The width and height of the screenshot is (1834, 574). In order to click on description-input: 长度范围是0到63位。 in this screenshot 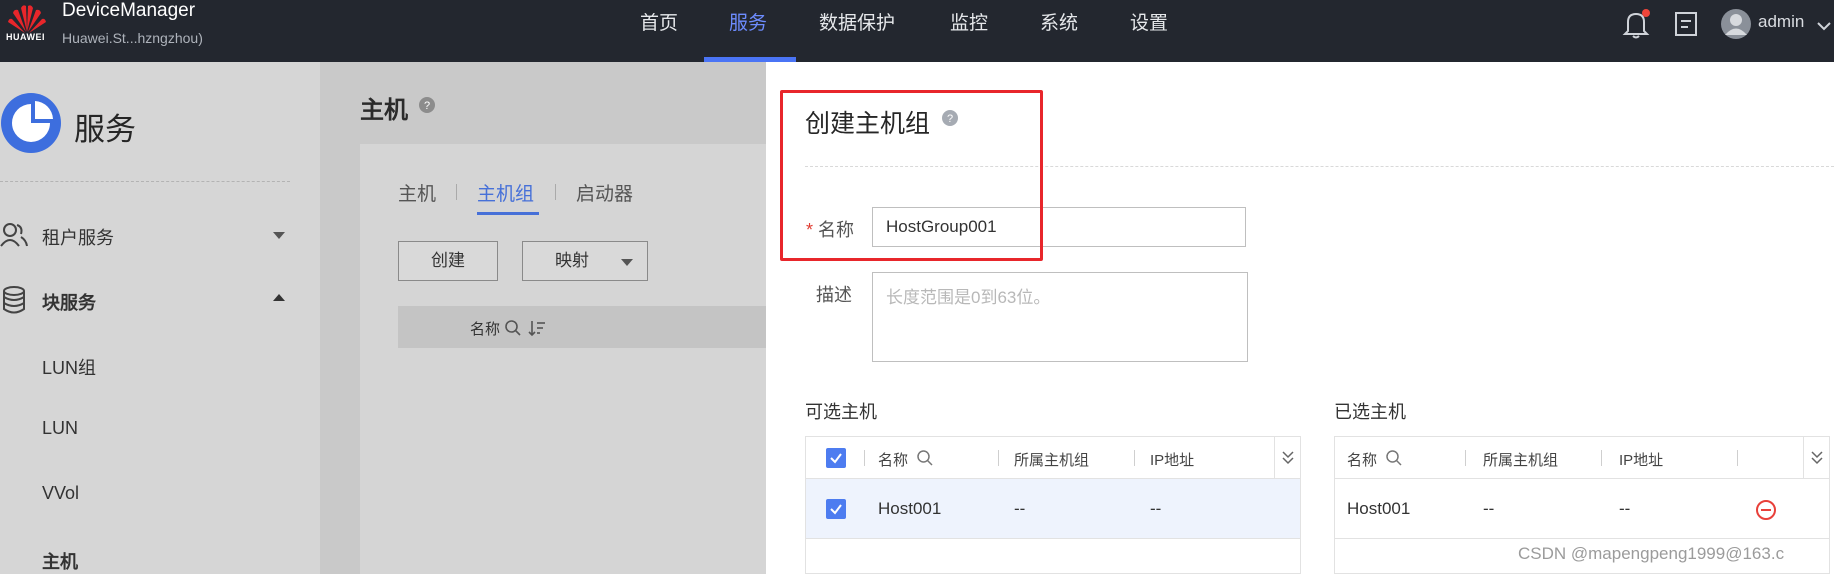, I will do `click(1060, 317)`.